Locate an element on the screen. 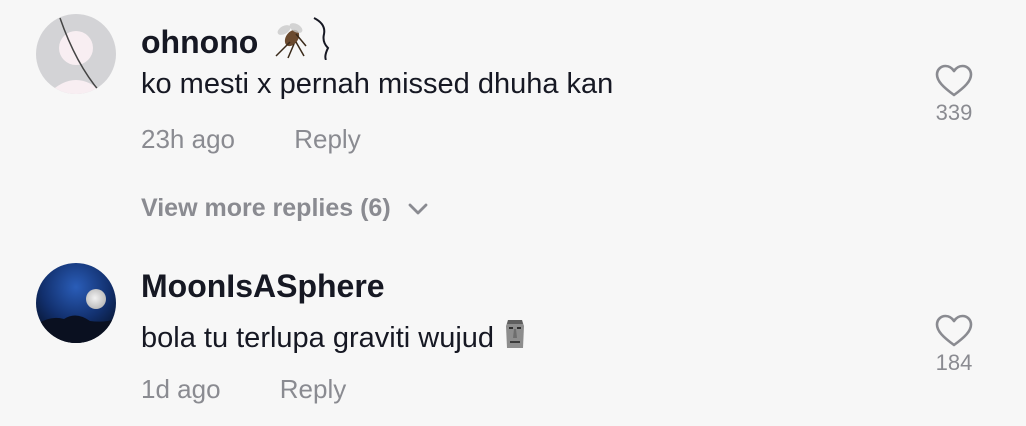 The height and width of the screenshot is (426, 1026). username-text: MoonIsASphere is located at coordinates (263, 286).